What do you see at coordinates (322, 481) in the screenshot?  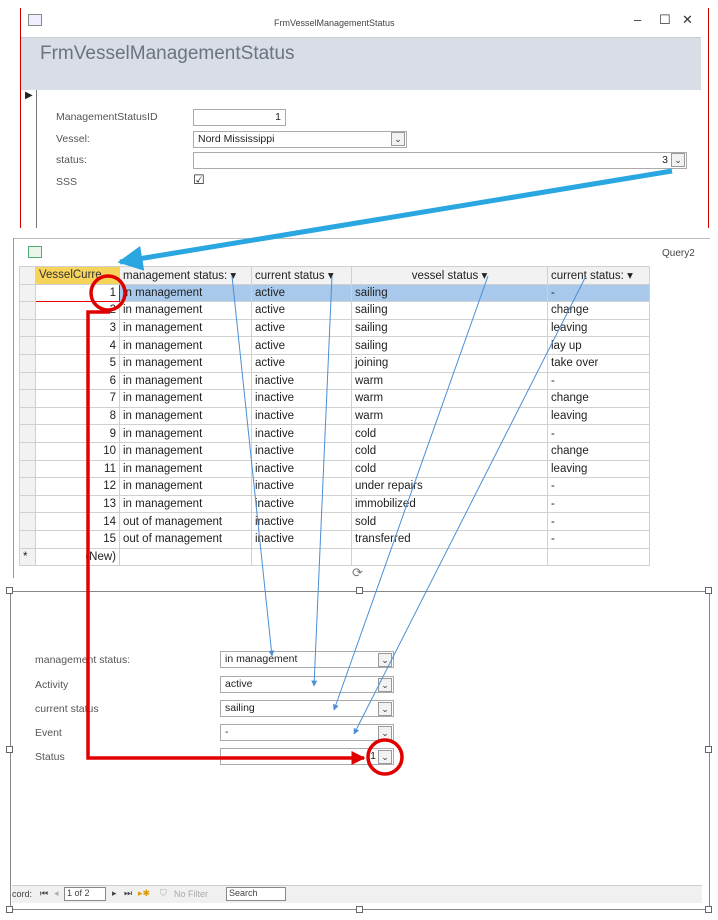 I see `arrow-activity` at bounding box center [322, 481].